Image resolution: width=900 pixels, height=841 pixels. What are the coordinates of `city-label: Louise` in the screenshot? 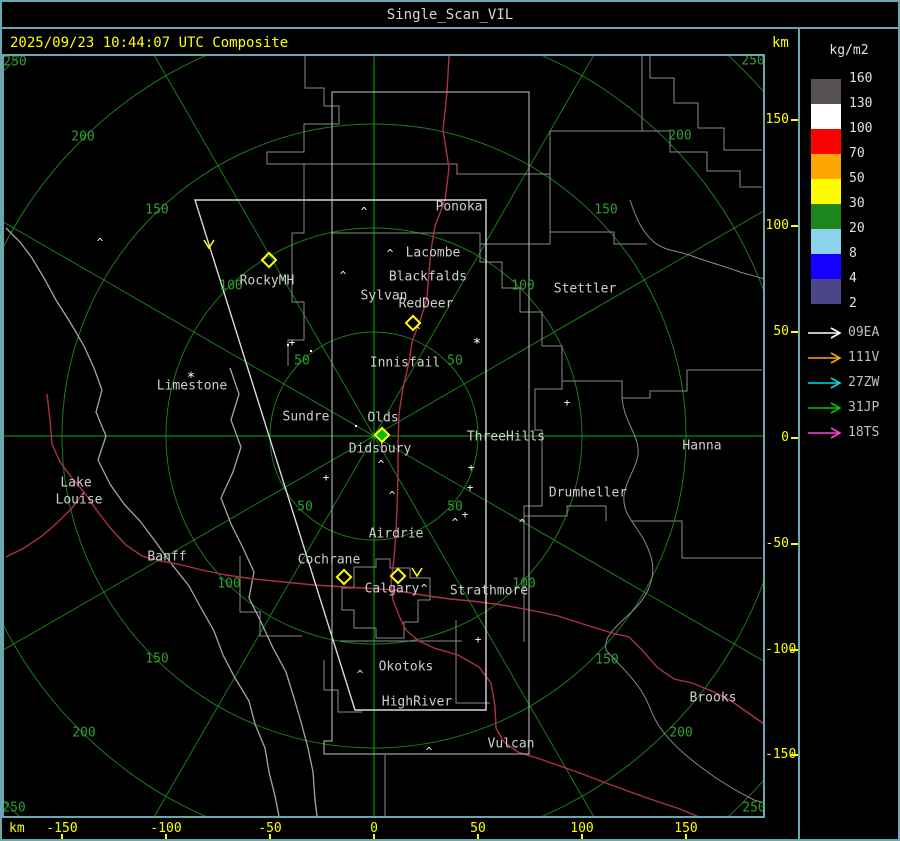 It's located at (79, 500).